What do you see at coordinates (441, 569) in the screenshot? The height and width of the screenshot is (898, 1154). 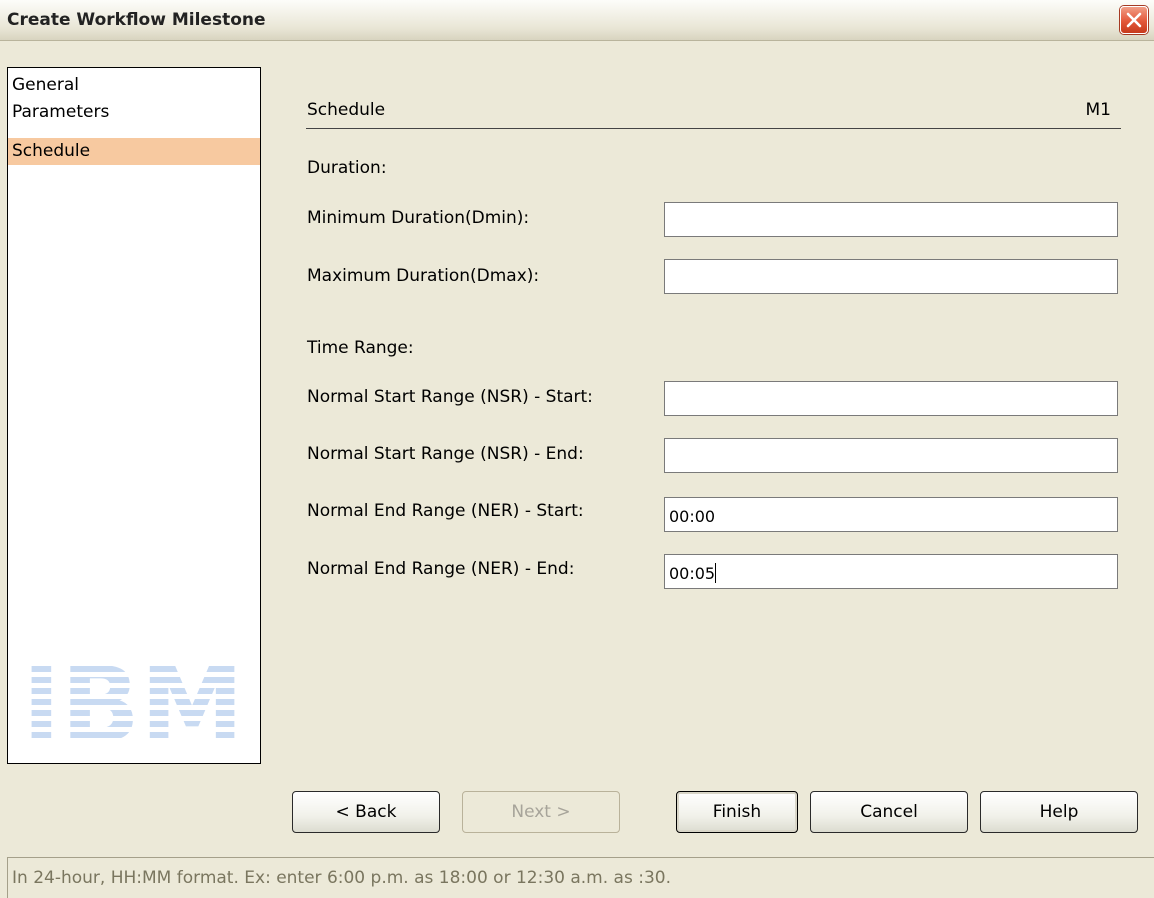 I see `ner-end-label: Normal End Range (NER) - End:` at bounding box center [441, 569].